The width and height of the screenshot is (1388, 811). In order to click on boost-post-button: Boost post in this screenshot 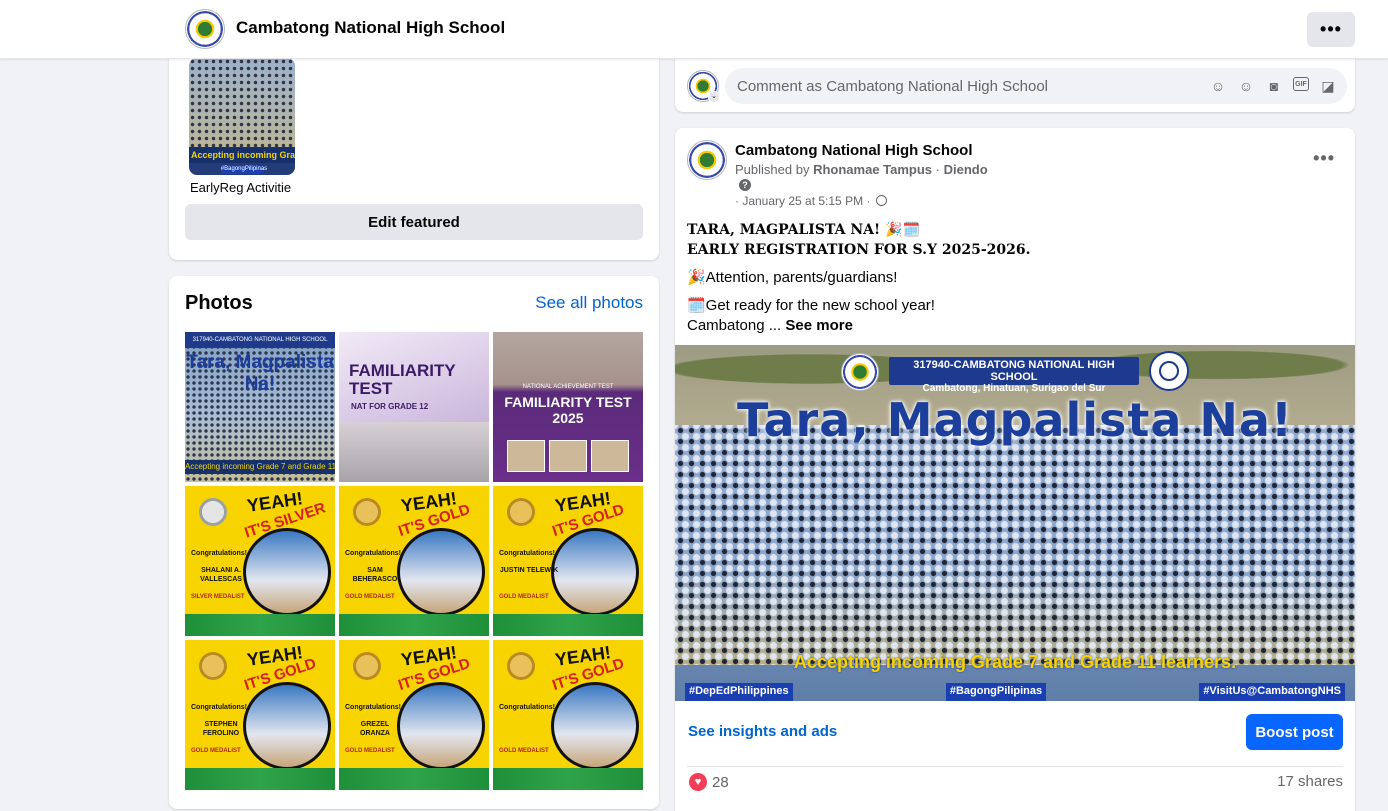, I will do `click(1294, 732)`.